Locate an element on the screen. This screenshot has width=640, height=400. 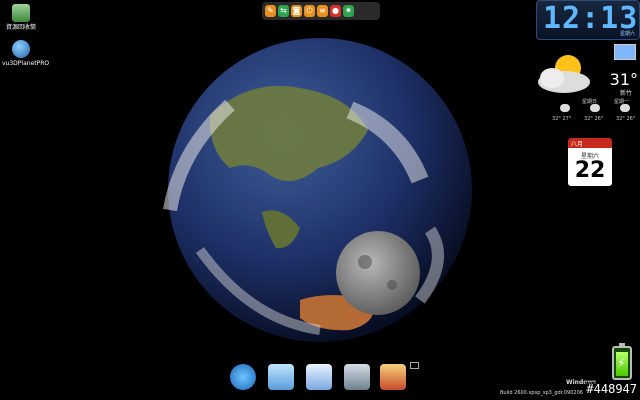
image-number: #448947 is located at coordinates (611, 389).